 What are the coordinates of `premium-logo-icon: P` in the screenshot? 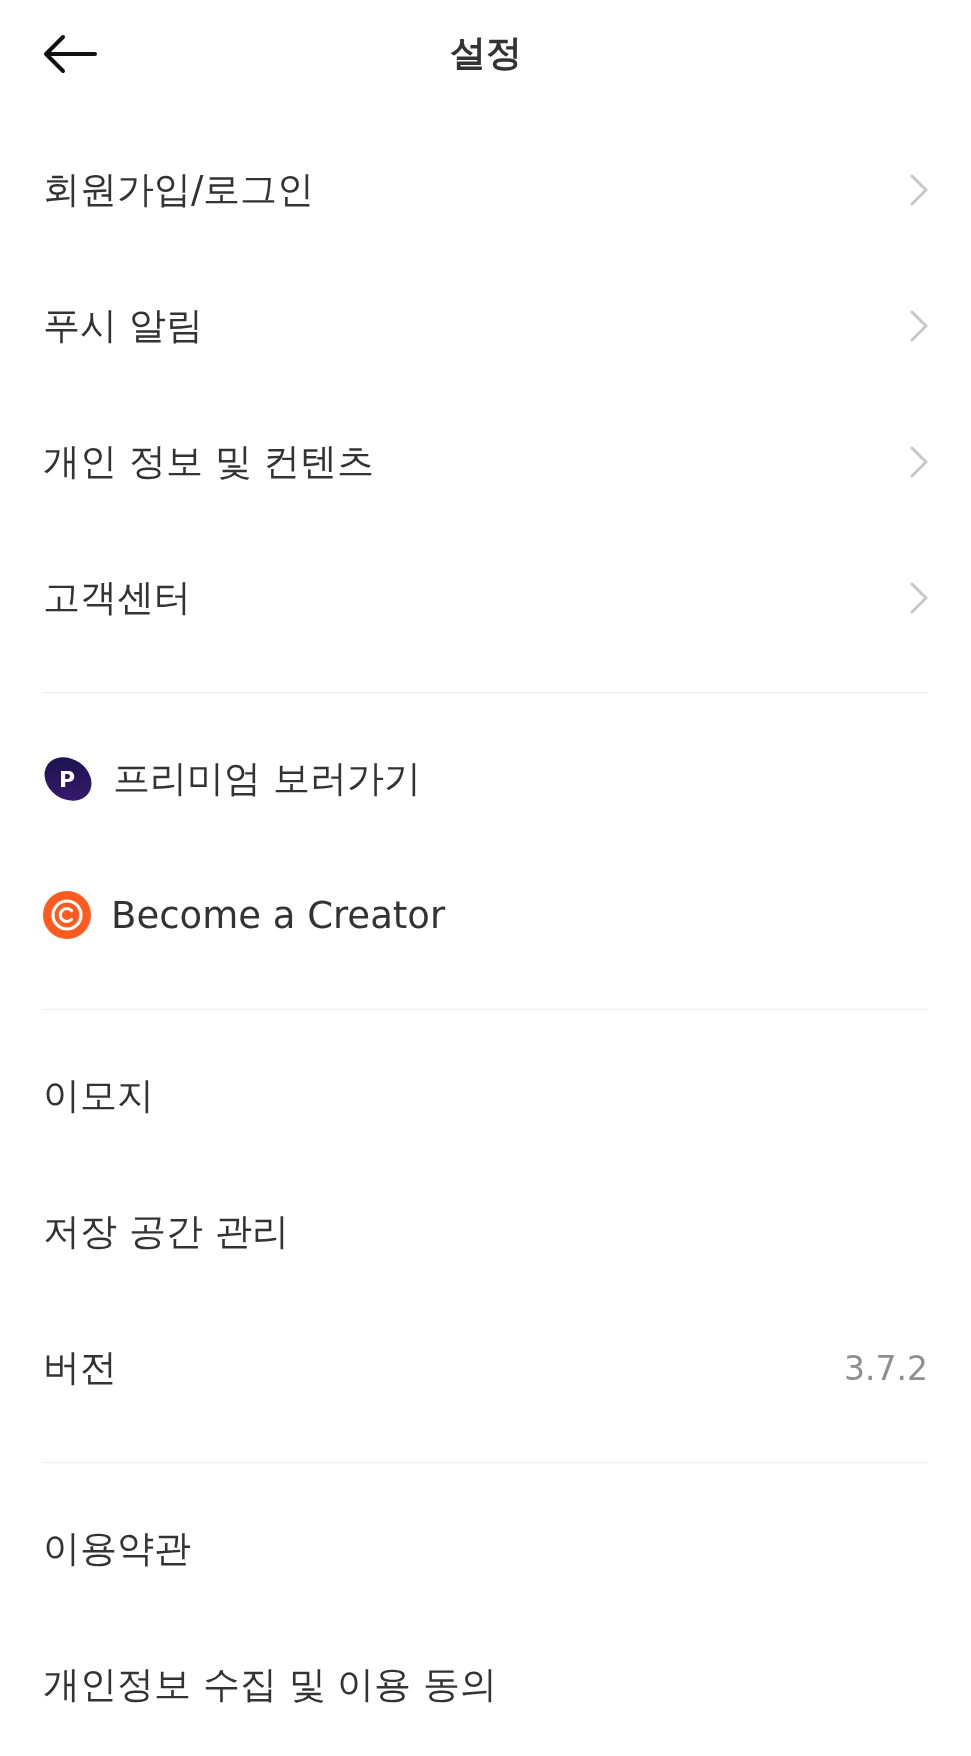 It's located at (68, 779).